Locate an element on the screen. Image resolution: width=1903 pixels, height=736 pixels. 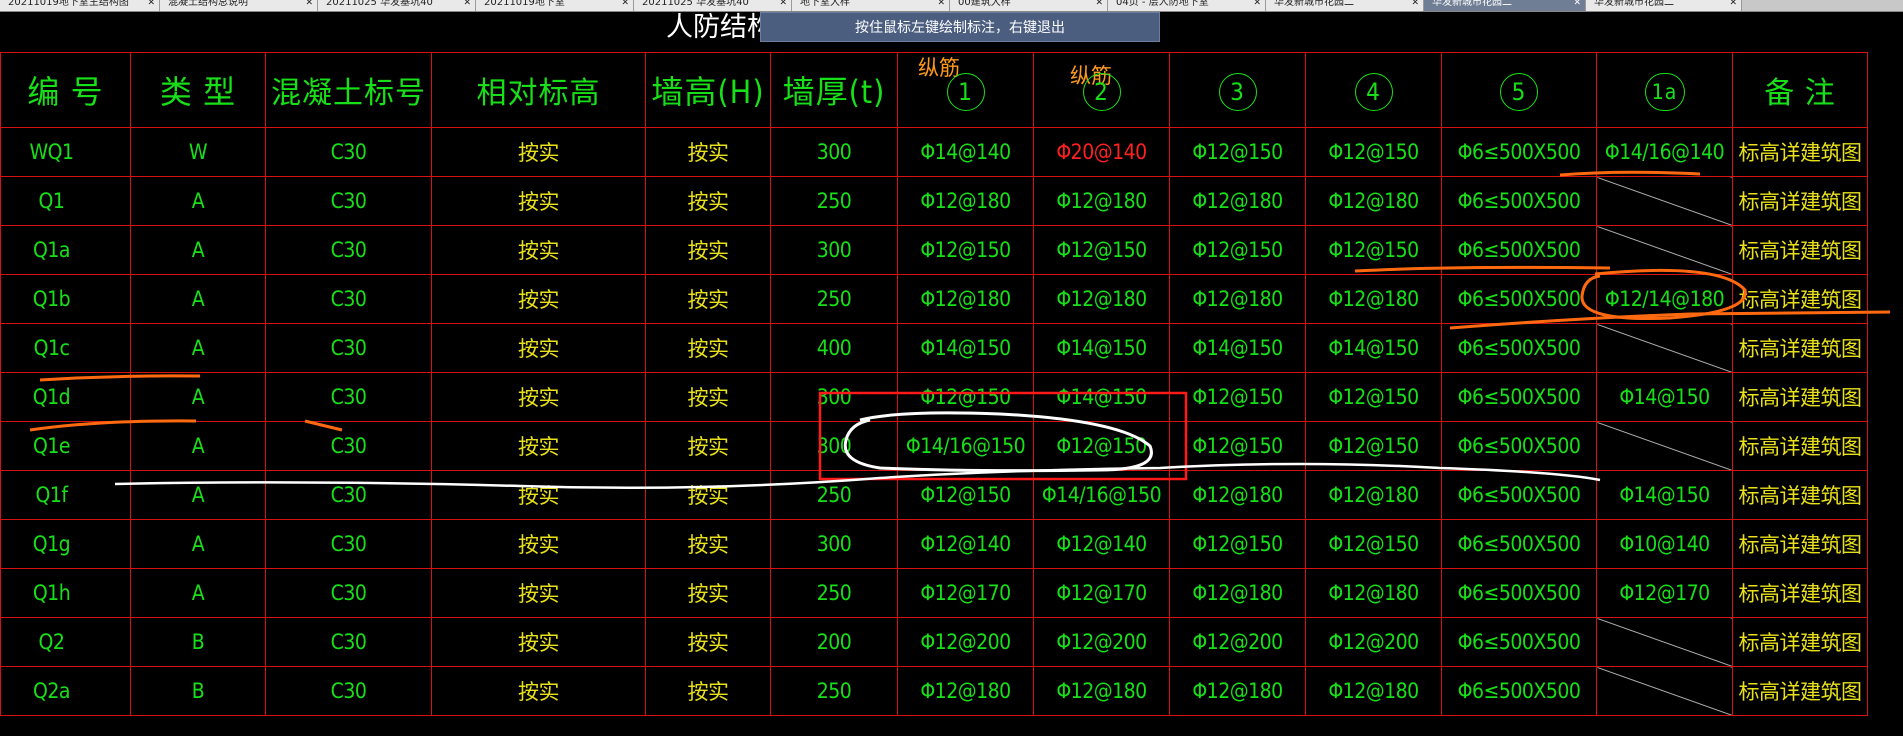
rebar-1-cell: Φ12@170 is located at coordinates (965, 593).